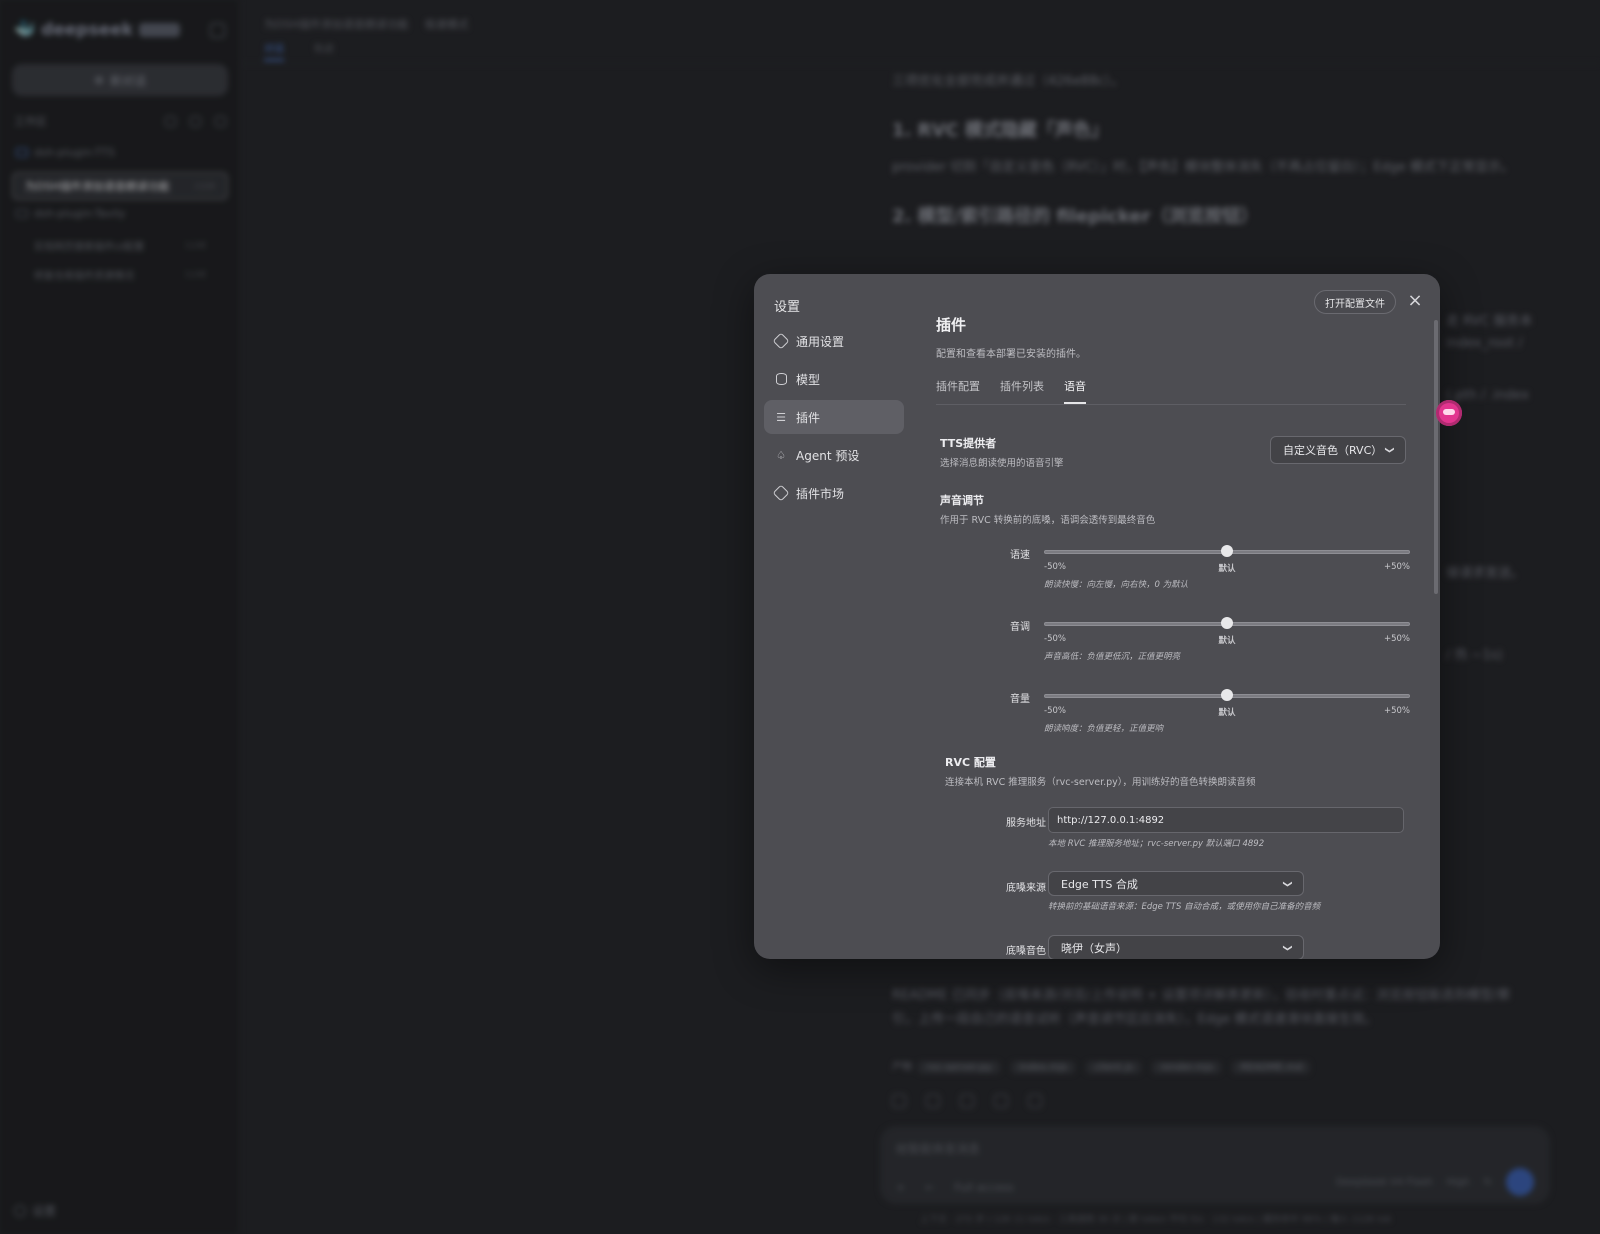  Describe the element at coordinates (1226, 820) in the screenshot. I see `server-address-input` at that location.